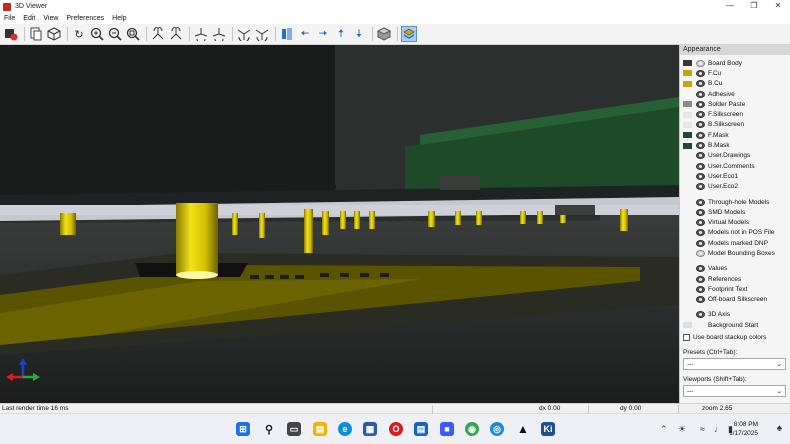  What do you see at coordinates (472, 429) in the screenshot?
I see `chrome-icon: ◉` at bounding box center [472, 429].